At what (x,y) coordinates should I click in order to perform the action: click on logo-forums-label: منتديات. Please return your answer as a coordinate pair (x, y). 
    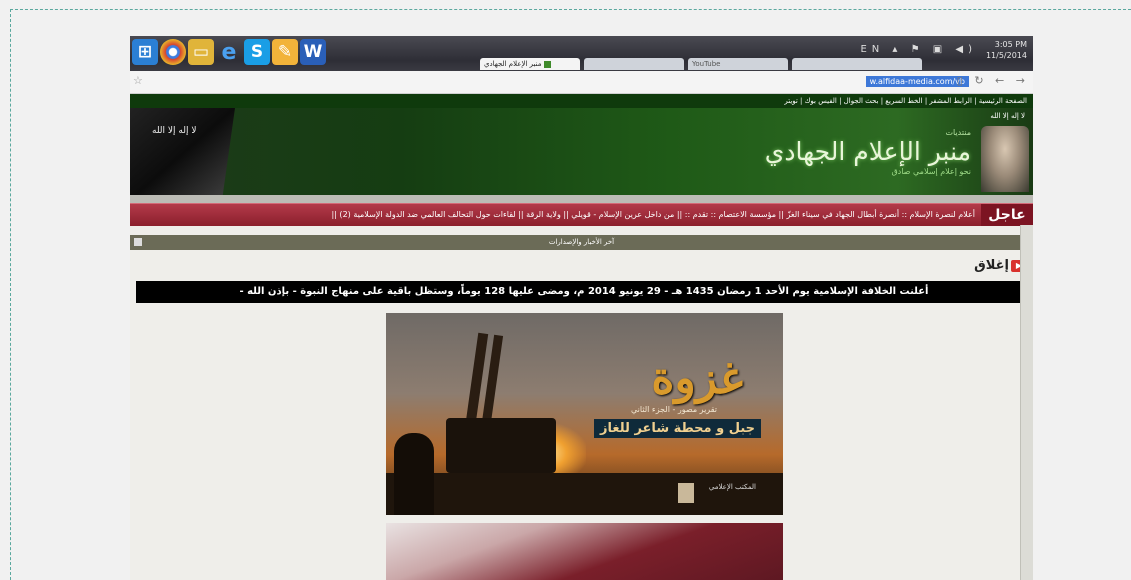
    Looking at the image, I should click on (958, 132).